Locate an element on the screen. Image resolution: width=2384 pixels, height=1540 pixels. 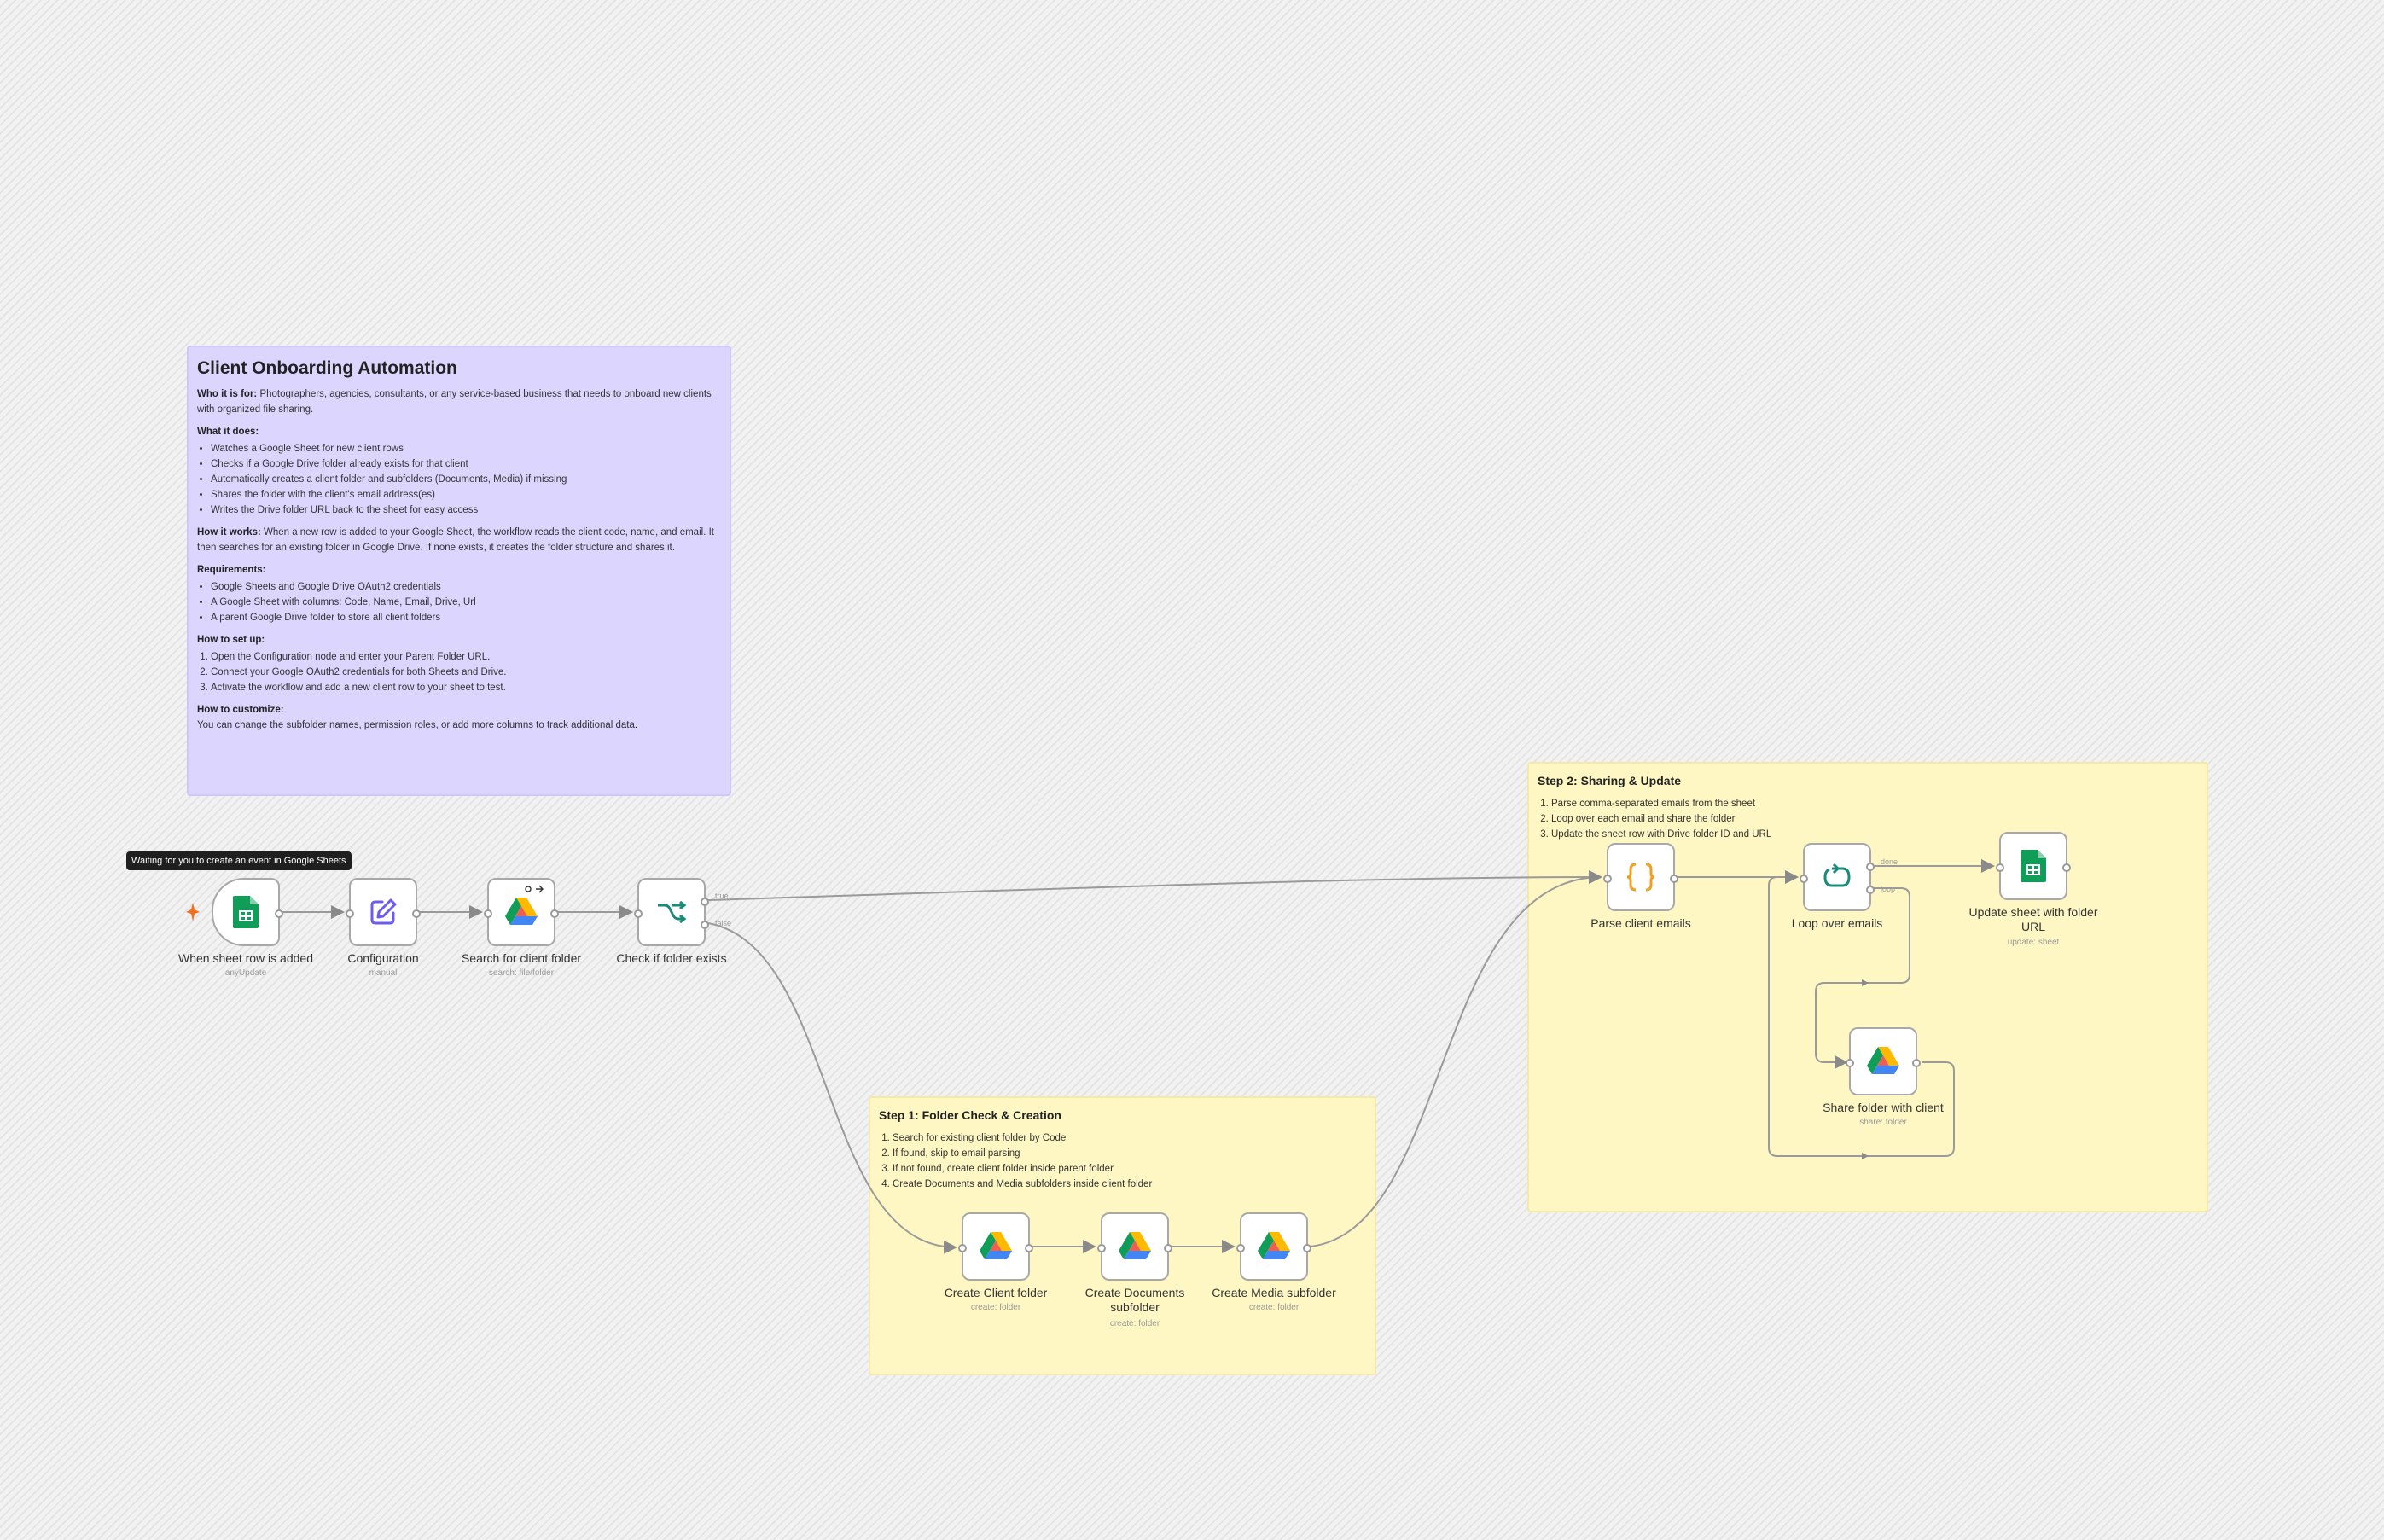
node-label: Search for client folder is located at coordinates (521, 958).